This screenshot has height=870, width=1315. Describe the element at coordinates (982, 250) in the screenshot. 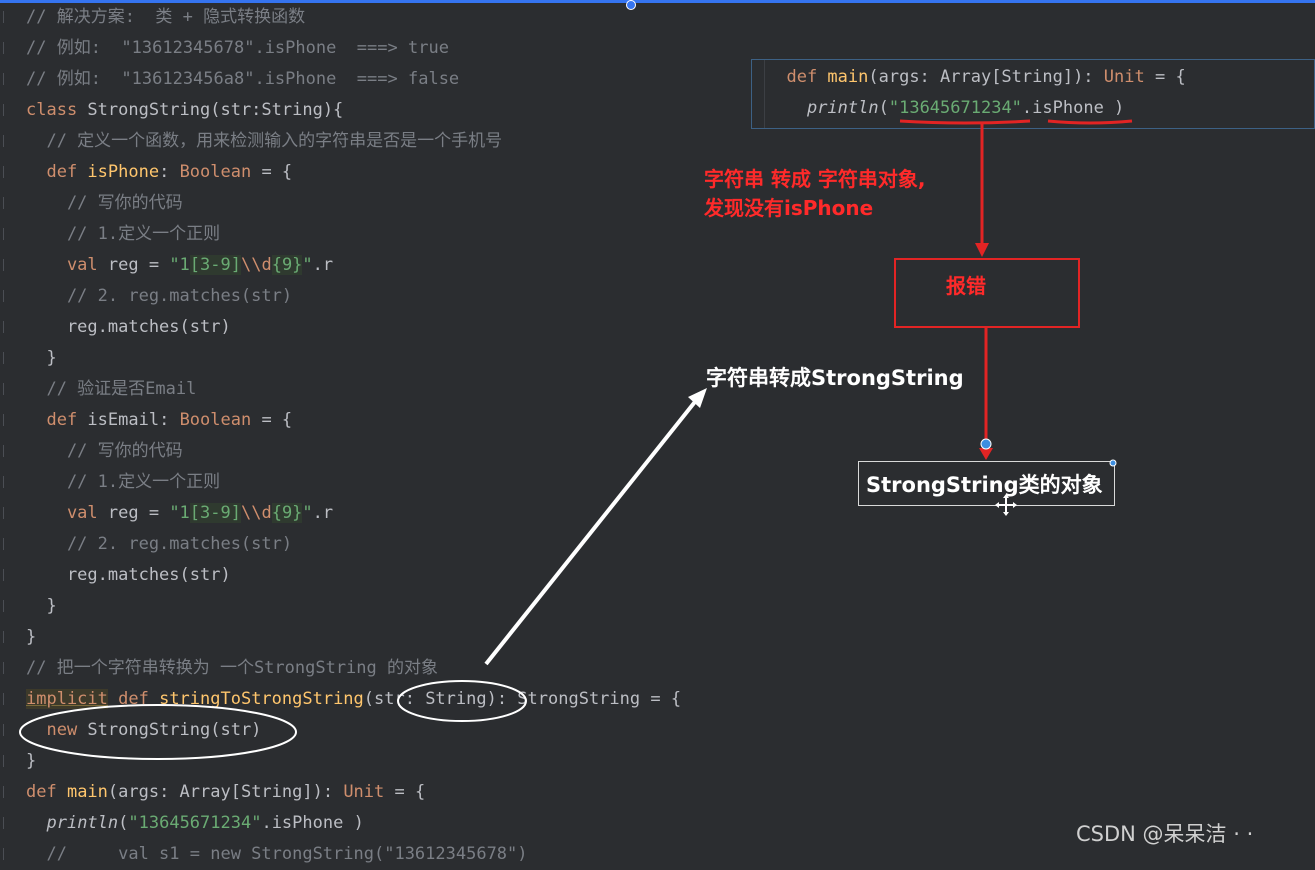

I see `arrow-to-error-head` at that location.